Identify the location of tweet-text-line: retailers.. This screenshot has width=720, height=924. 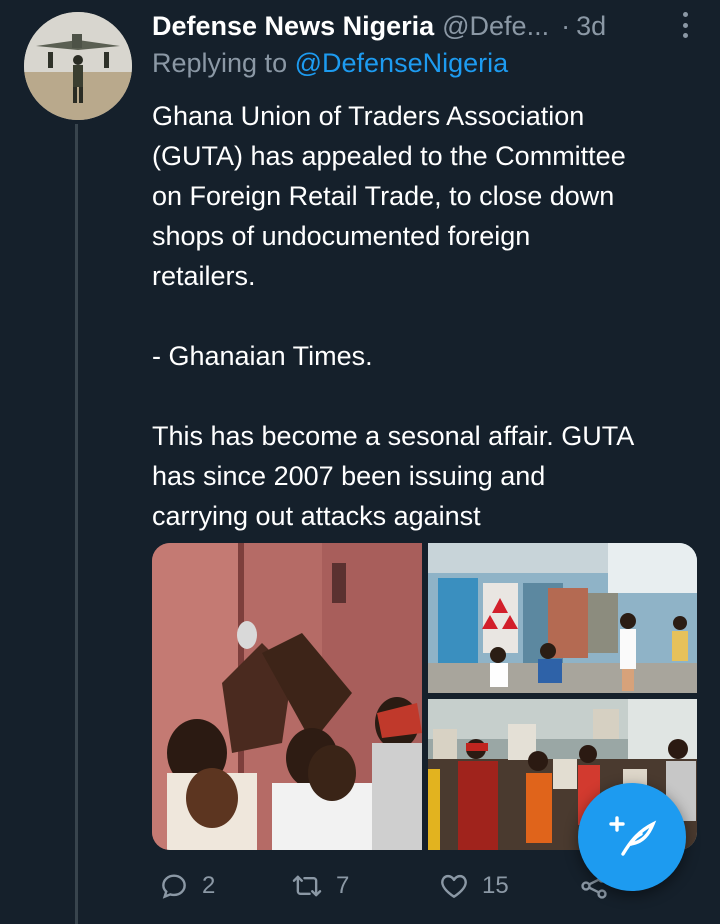
(204, 276).